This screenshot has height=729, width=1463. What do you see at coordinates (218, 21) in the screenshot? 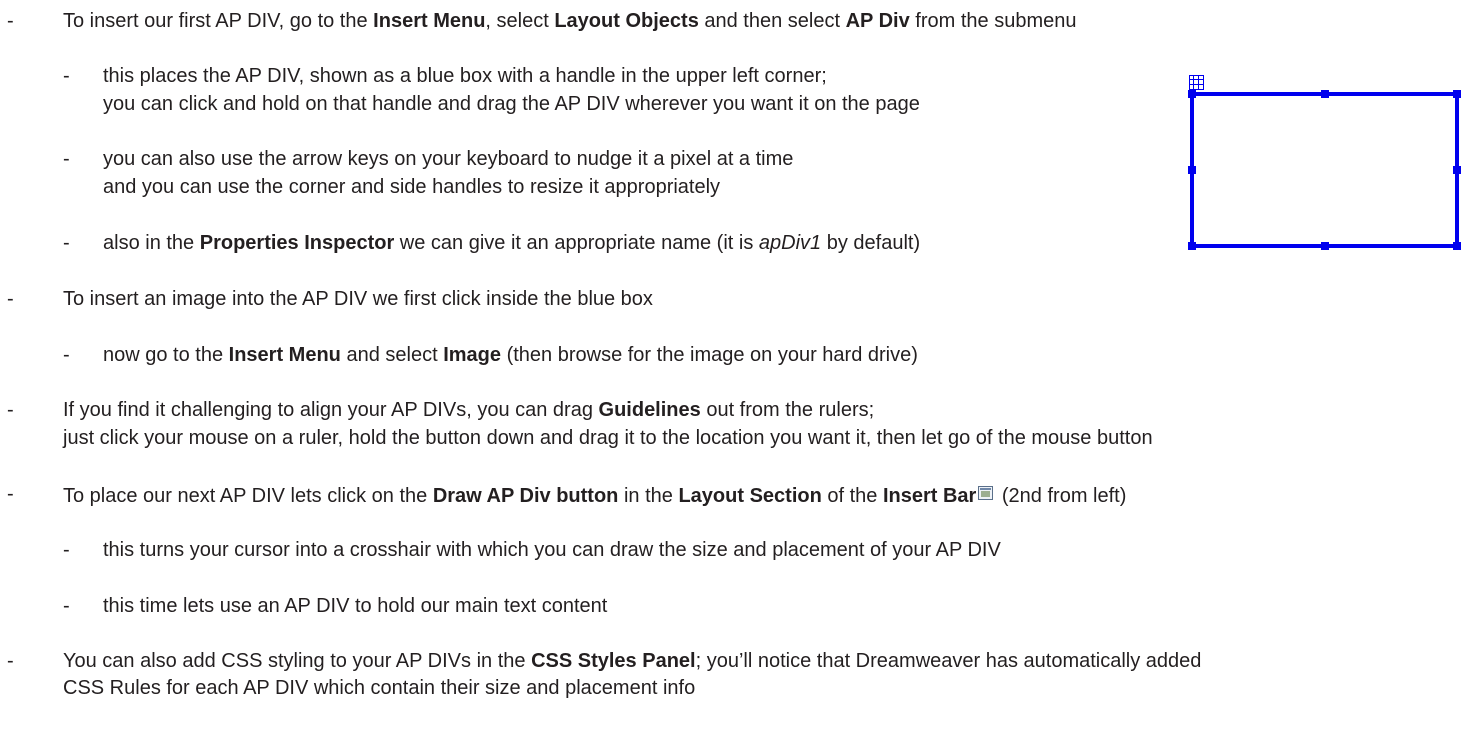
I see `text: To insert our first AP DIV, go to the` at bounding box center [218, 21].